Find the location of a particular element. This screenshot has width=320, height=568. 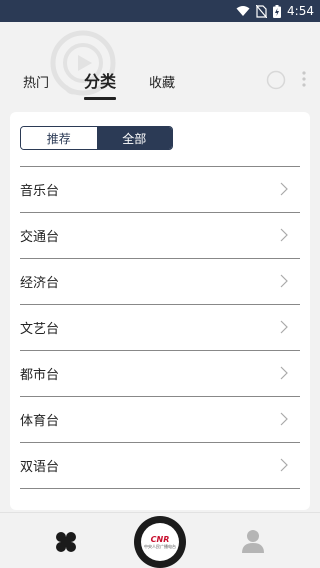

list-item-label: 都市台 is located at coordinates (40, 375).